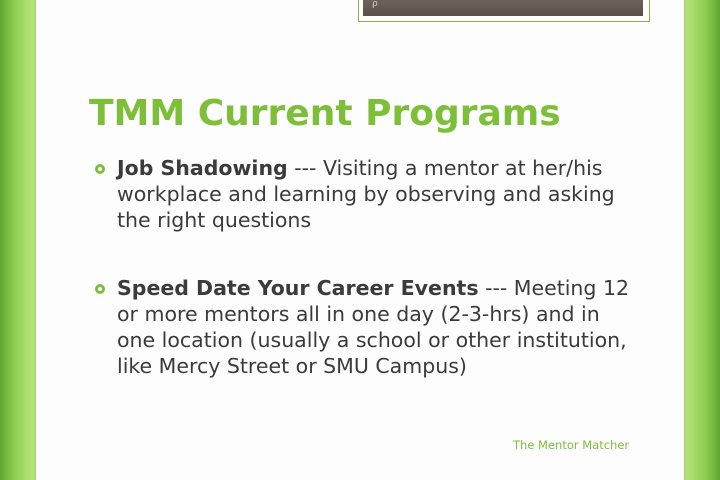 This screenshot has width=720, height=480. I want to click on right-decorative-band, so click(702, 240).